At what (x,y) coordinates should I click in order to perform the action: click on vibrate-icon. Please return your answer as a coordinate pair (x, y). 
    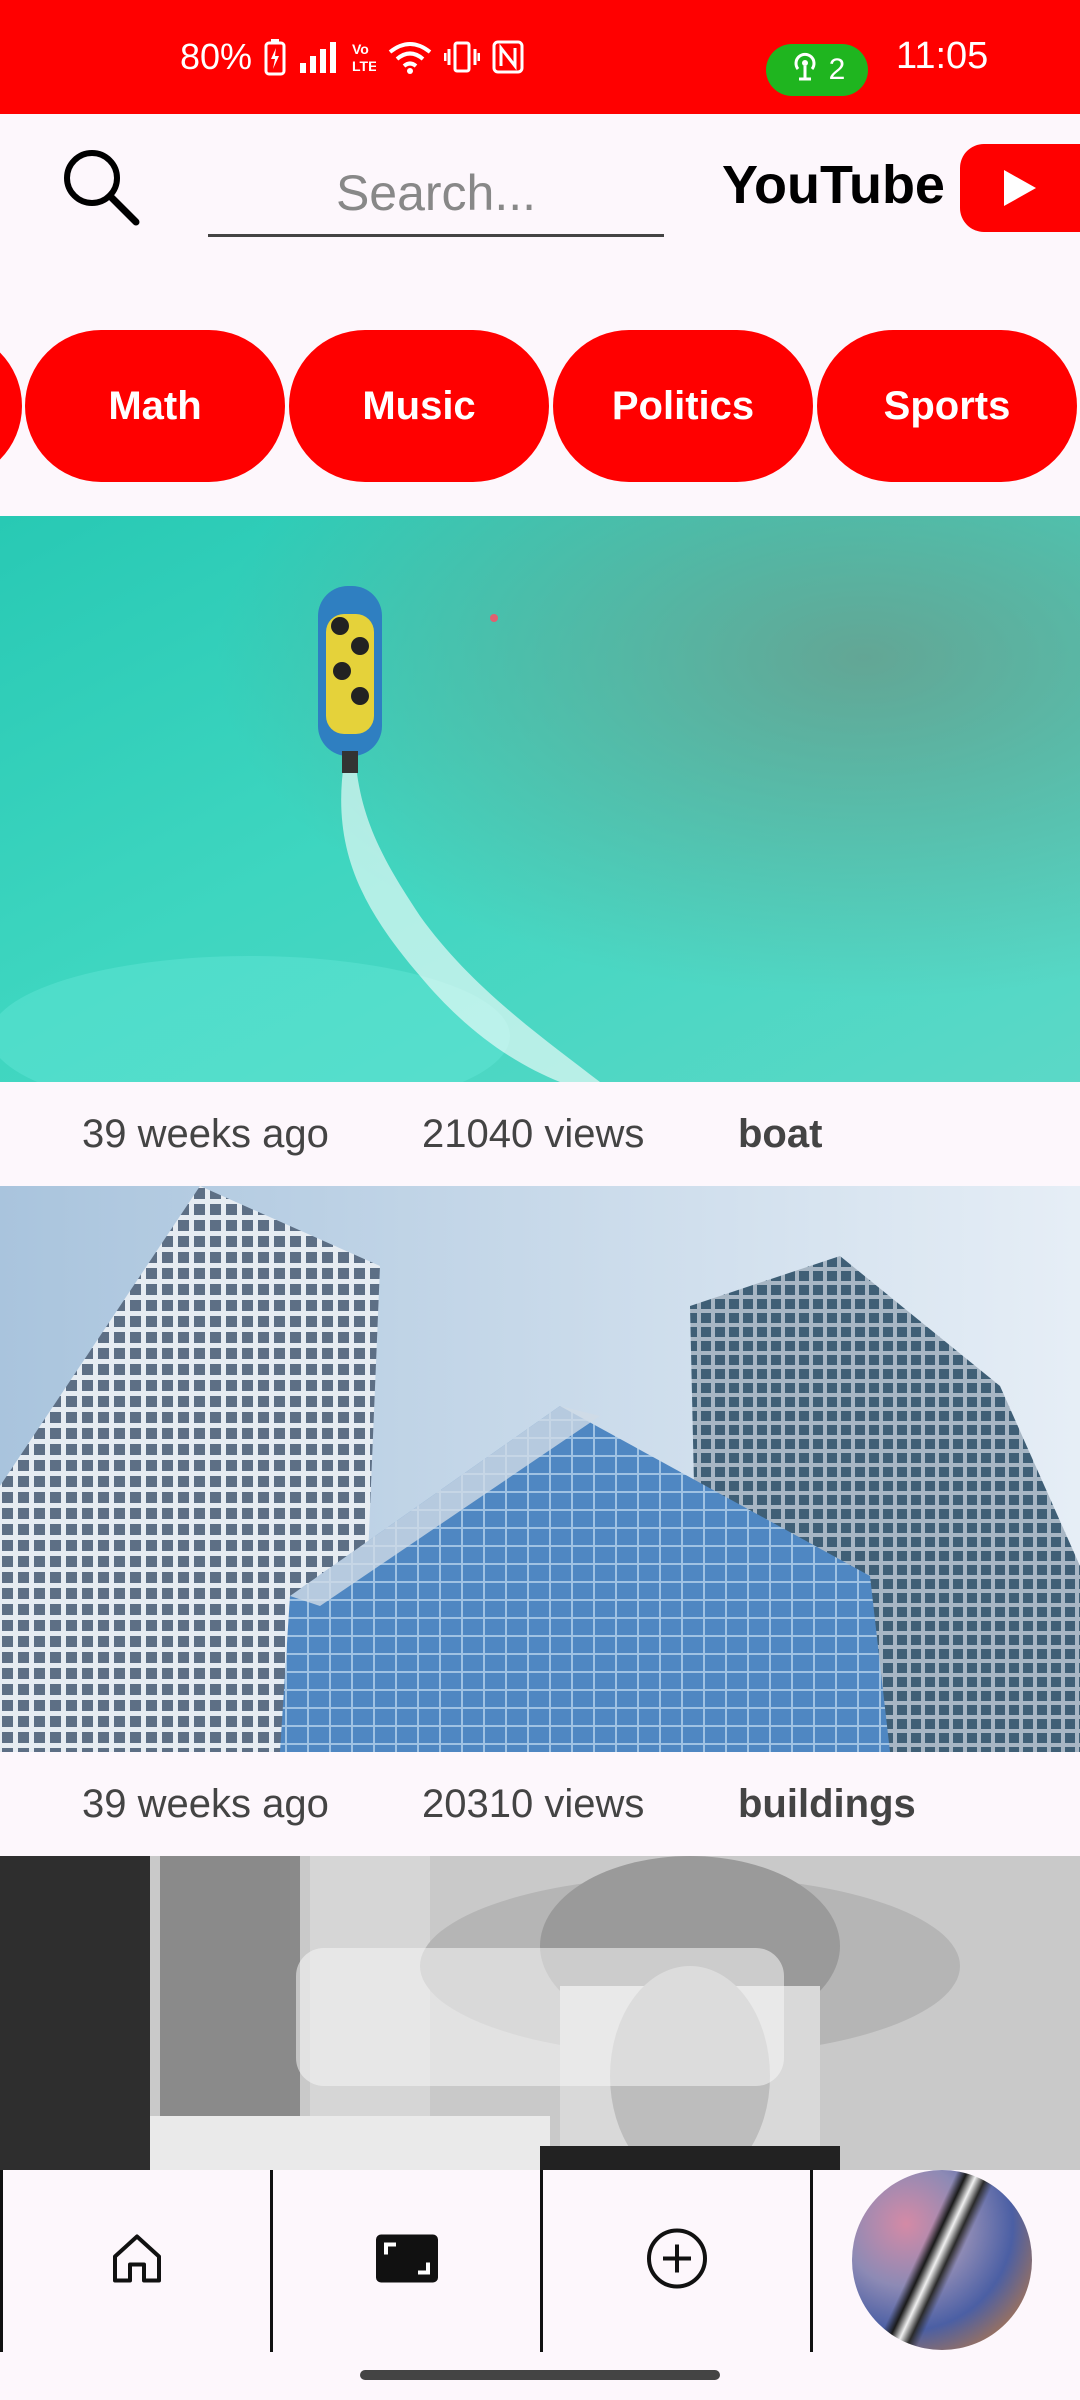
    Looking at the image, I should click on (462, 57).